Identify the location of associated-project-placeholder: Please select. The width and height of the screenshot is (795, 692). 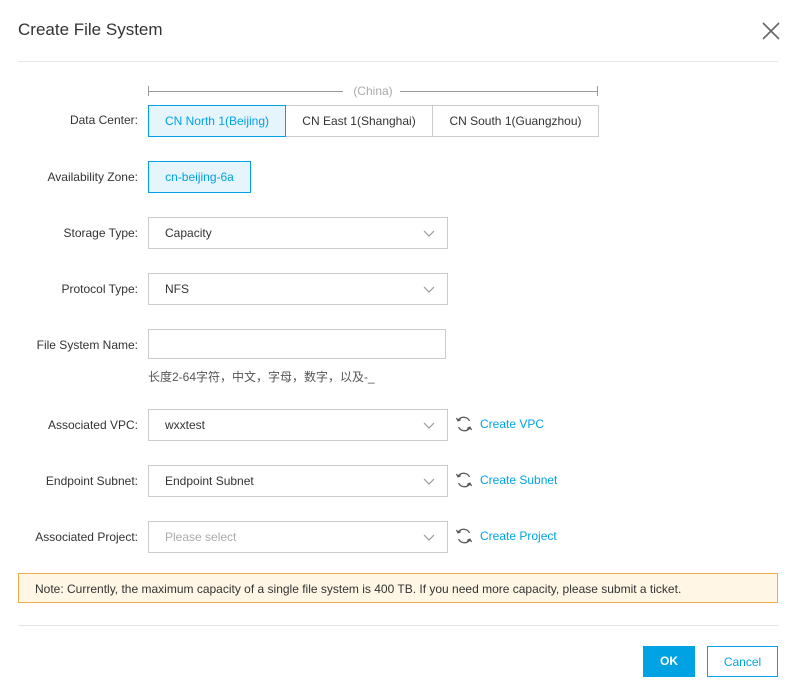
(201, 537).